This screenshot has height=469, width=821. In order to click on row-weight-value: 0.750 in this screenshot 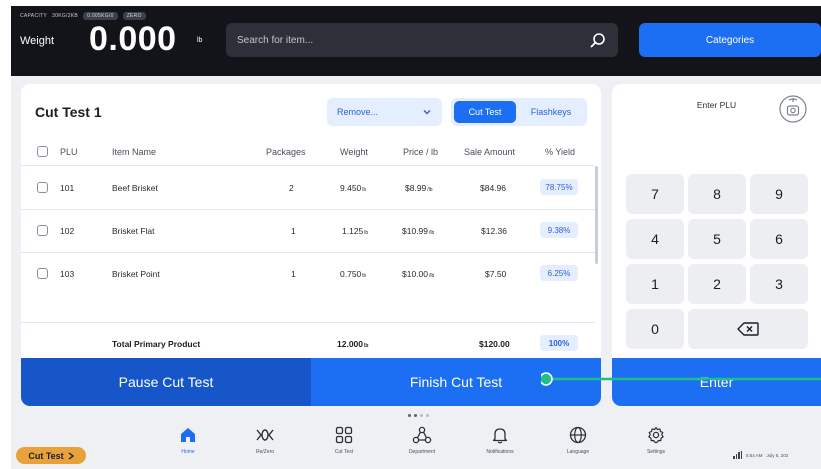, I will do `click(351, 274)`.